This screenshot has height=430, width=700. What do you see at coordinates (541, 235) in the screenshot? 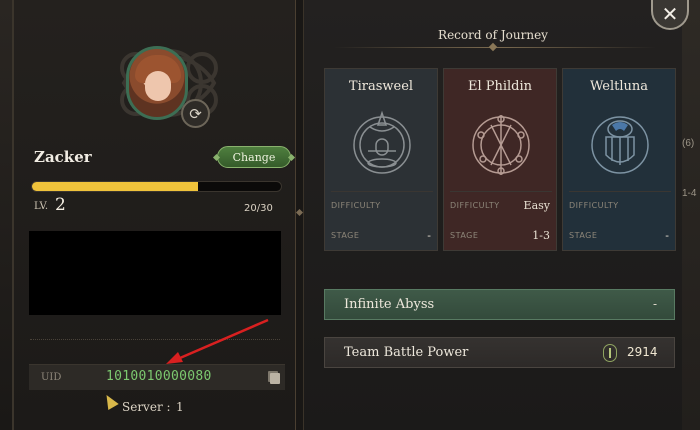
I see `stage-value: 1-3` at bounding box center [541, 235].